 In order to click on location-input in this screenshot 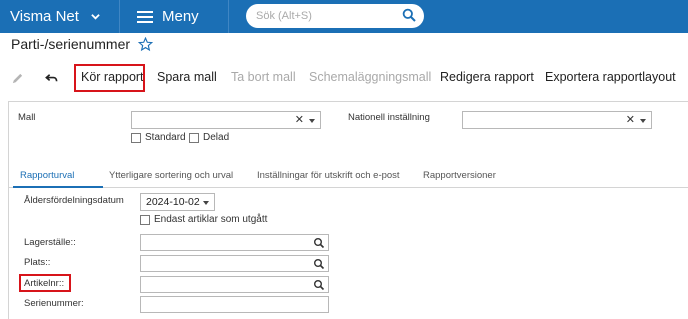, I will do `click(234, 263)`.